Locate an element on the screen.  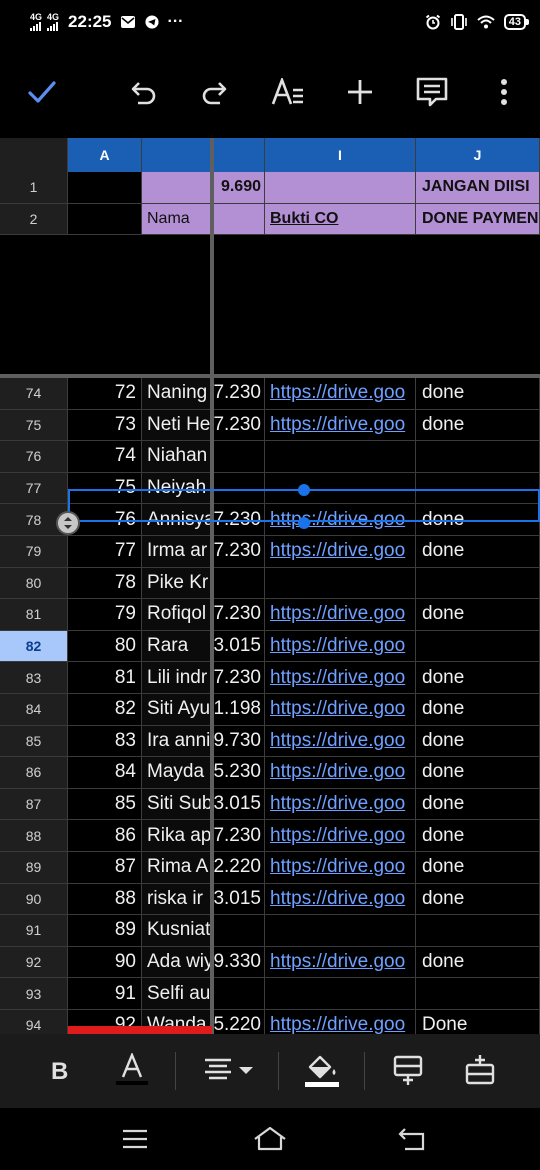
align-button is located at coordinates (228, 1070).